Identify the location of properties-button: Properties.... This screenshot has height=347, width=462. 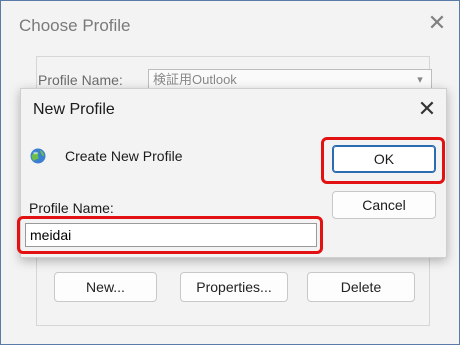
(234, 287).